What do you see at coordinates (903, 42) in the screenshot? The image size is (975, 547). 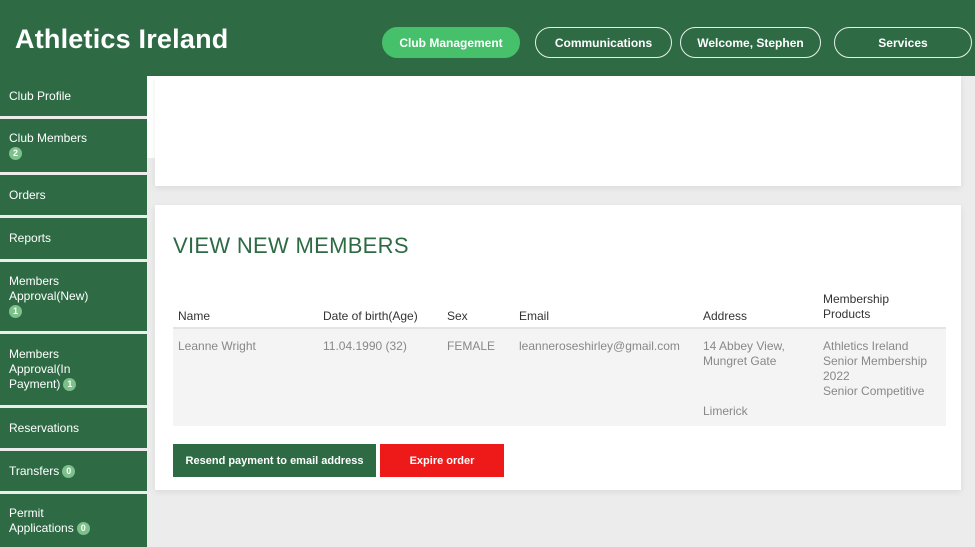 I see `nav-services-button: Services` at bounding box center [903, 42].